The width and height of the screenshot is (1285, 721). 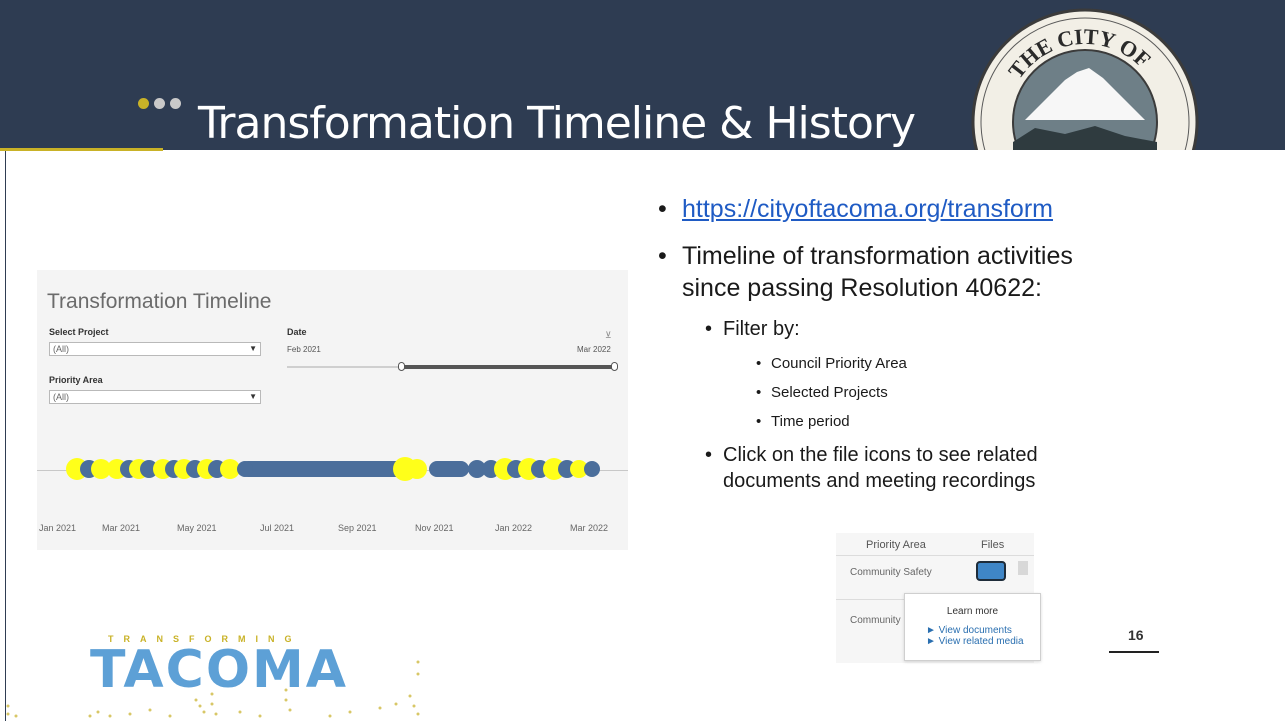 I want to click on date-label: Date, so click(x=297, y=332).